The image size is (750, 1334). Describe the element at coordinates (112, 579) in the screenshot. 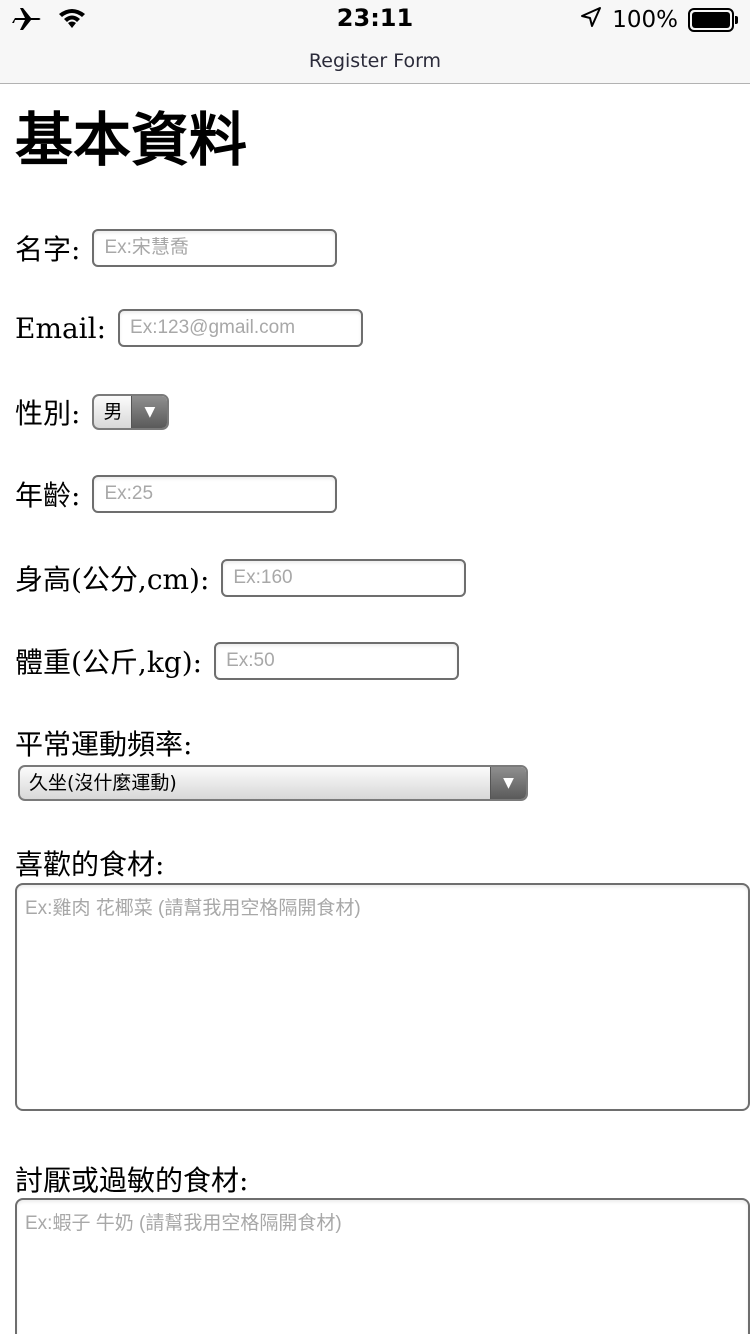

I see `height-label: 身高(公分,cm):` at that location.